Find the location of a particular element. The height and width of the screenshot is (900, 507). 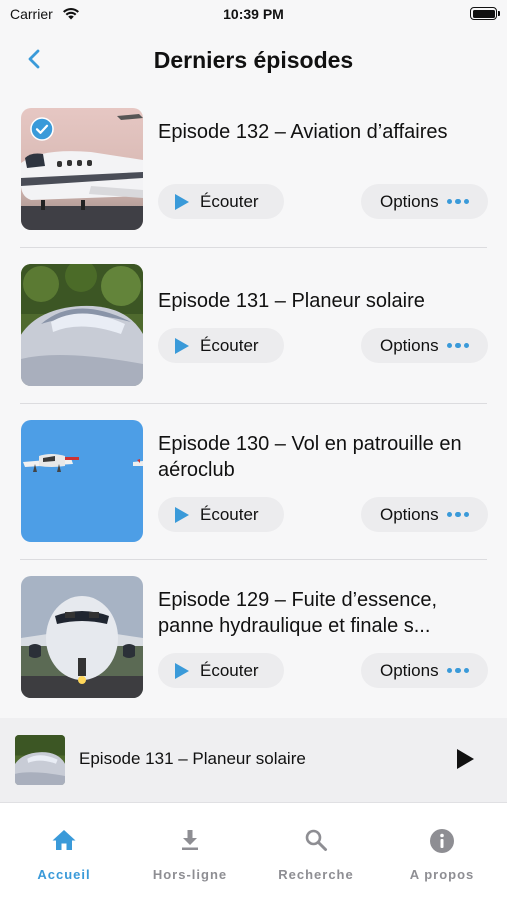

episode-title: Episode 131 – Planeur solaire is located at coordinates (291, 301).